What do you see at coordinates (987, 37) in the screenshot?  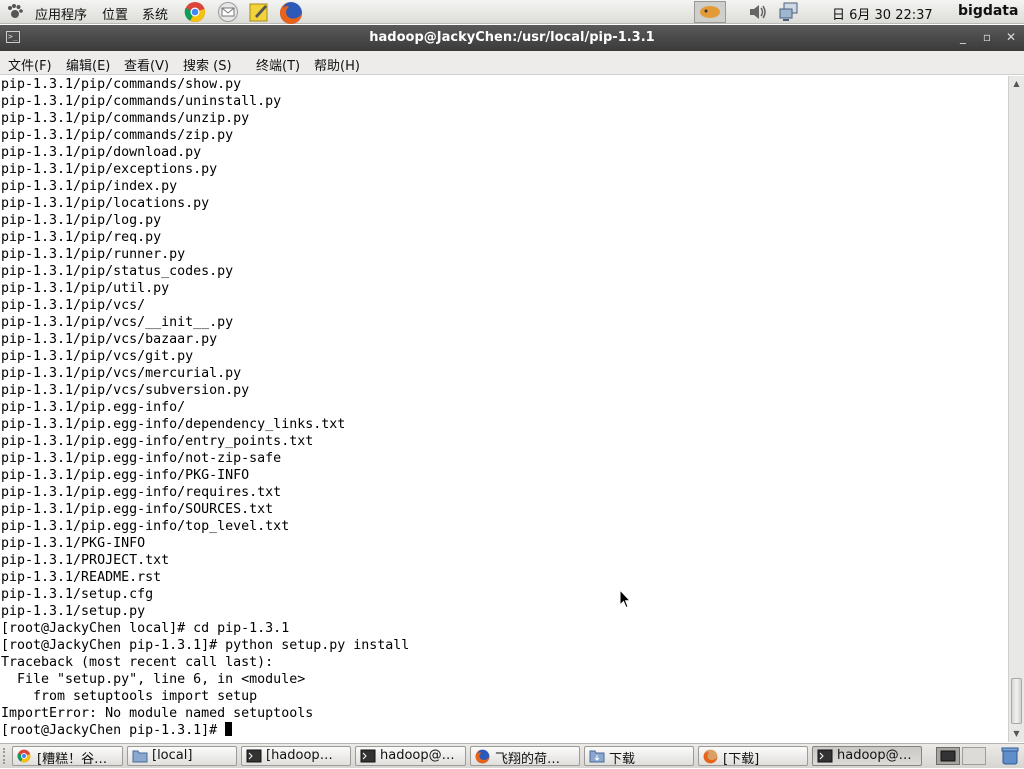 I see `maximize-button: ▫` at bounding box center [987, 37].